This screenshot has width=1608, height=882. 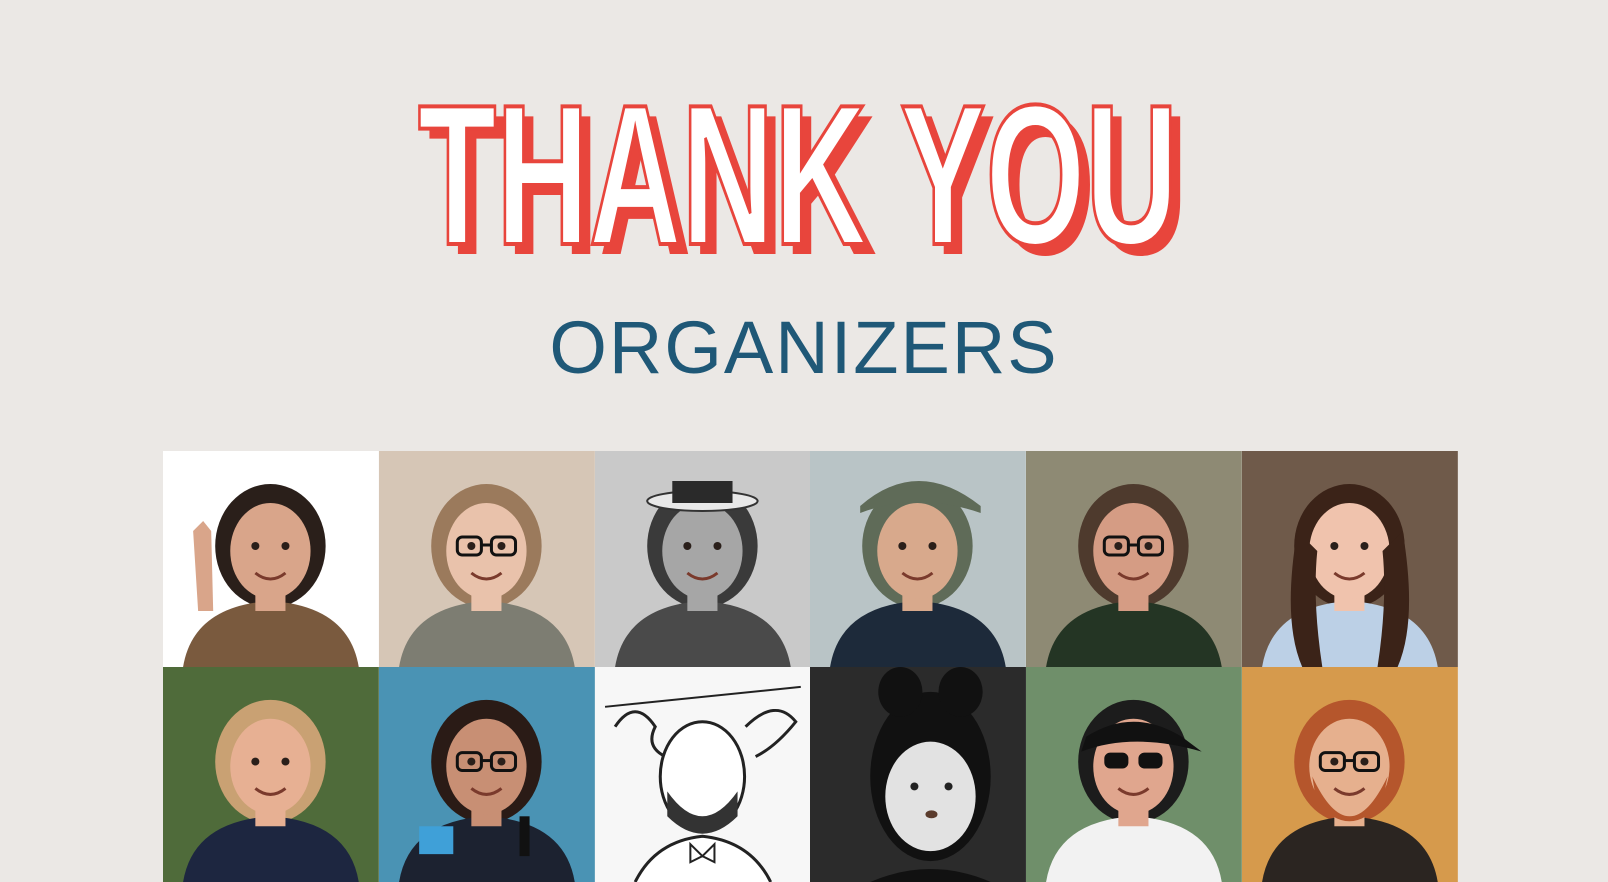 I want to click on organizers-heading: ORGANIZERS, so click(x=804, y=347).